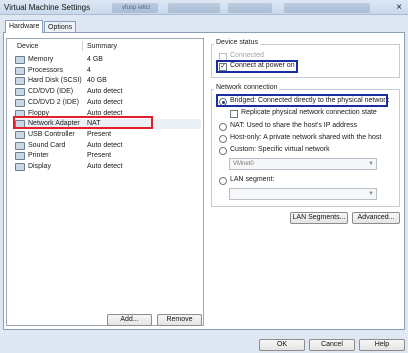 This screenshot has width=408, height=353. I want to click on device-summary: 4 GB, so click(95, 59).